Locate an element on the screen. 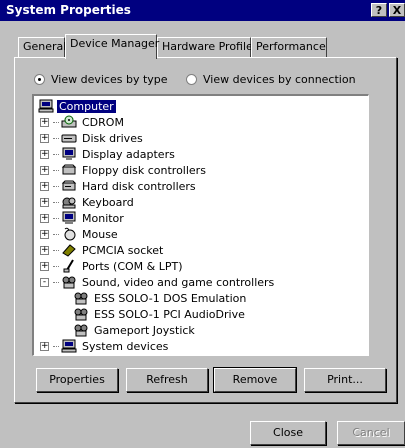 The width and height of the screenshot is (405, 448). tree-item-label: Floppy disk controllers is located at coordinates (144, 170).